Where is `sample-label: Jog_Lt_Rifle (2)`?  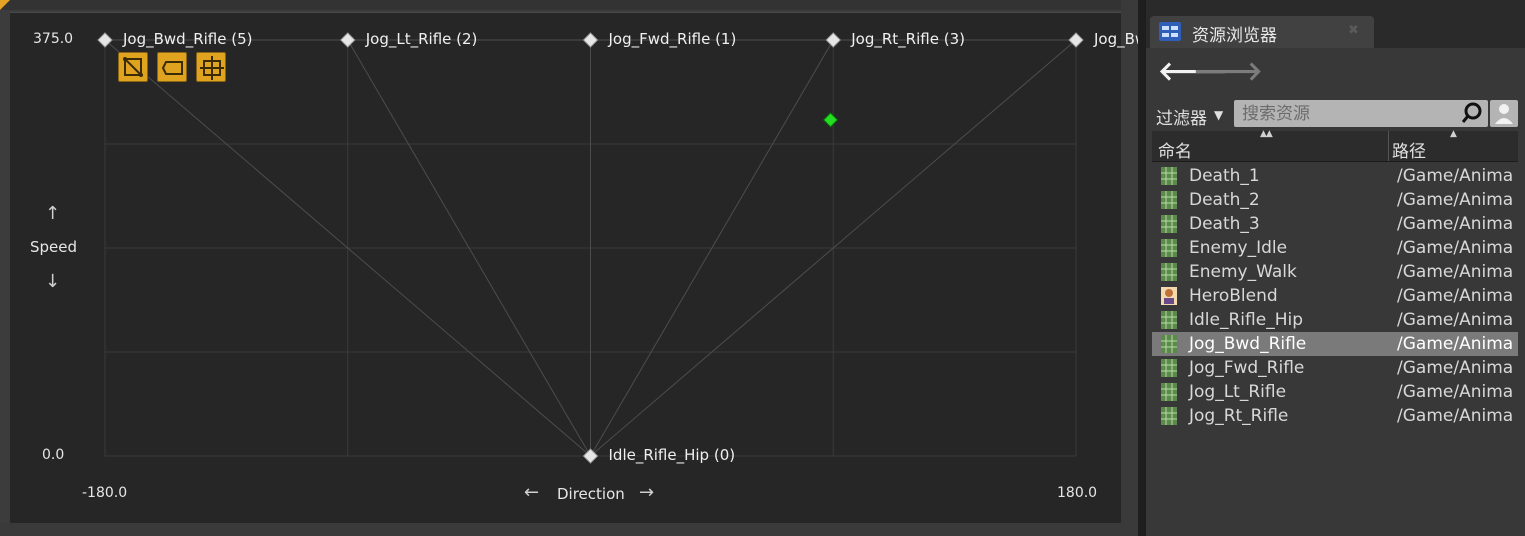
sample-label: Jog_Lt_Rifle (2) is located at coordinates (421, 39).